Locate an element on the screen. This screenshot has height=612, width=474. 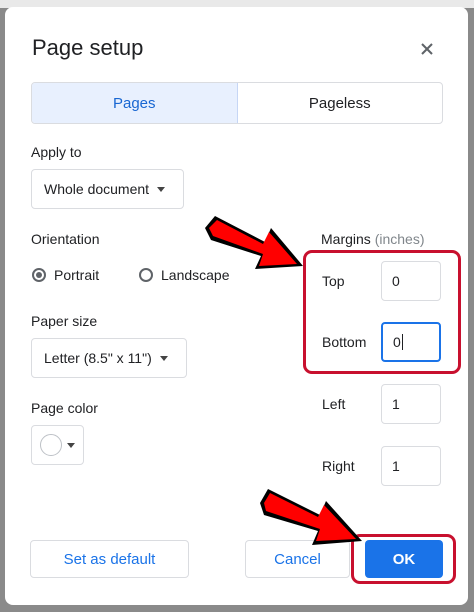
page-color-picker is located at coordinates (57, 445).